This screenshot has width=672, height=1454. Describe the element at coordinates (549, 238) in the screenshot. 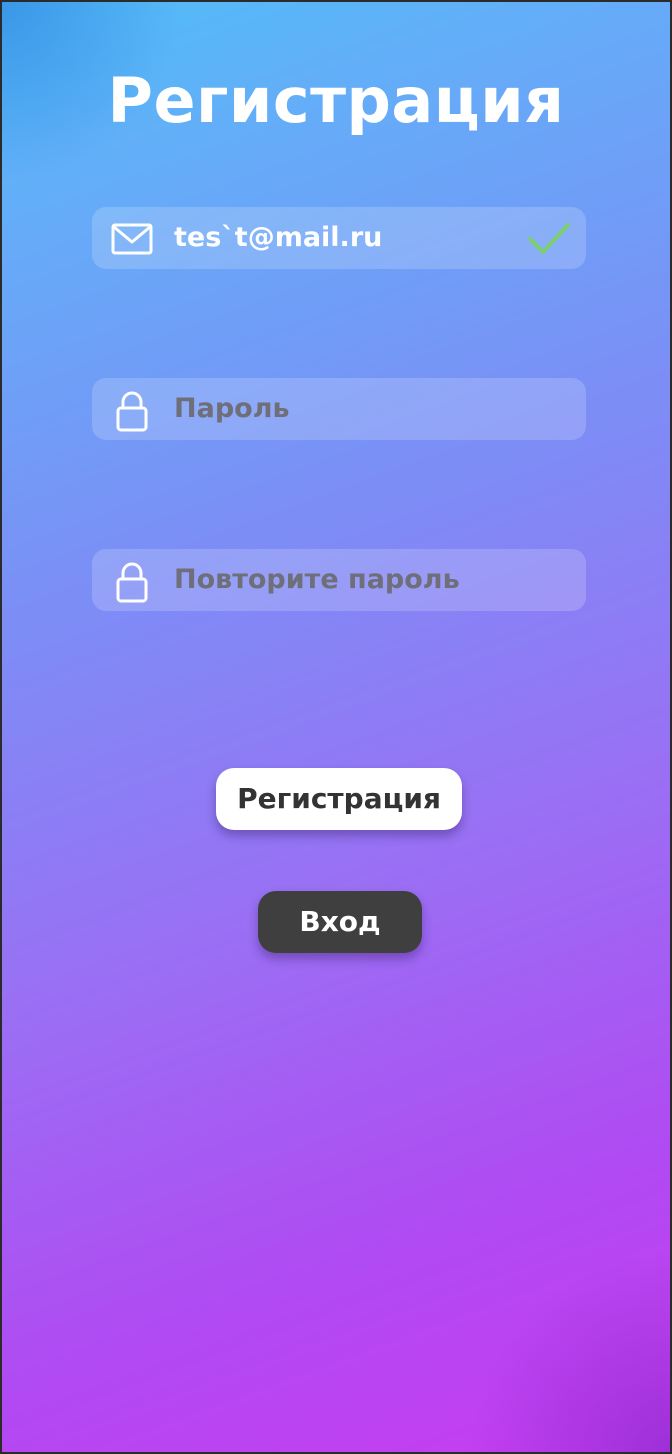

I see `checkmark-icon` at that location.